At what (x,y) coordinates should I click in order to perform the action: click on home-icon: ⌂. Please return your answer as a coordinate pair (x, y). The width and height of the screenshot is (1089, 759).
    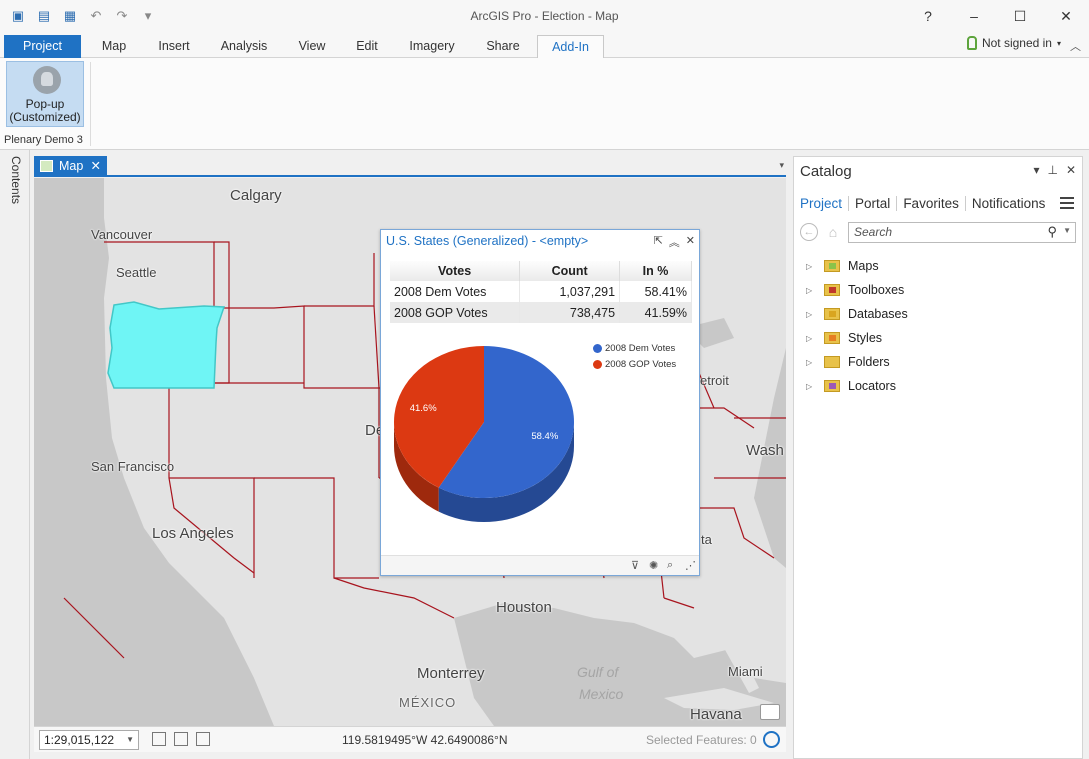
    Looking at the image, I should click on (833, 232).